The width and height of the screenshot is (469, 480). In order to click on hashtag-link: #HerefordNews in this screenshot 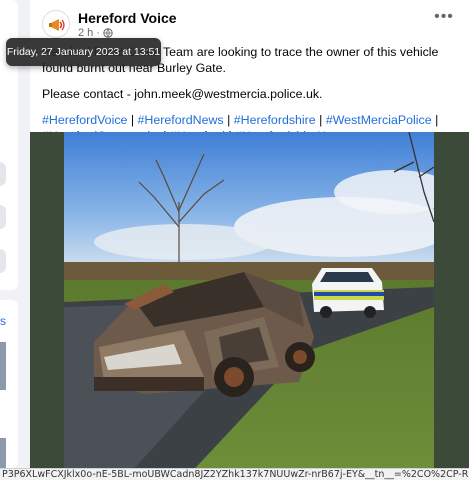, I will do `click(181, 120)`.